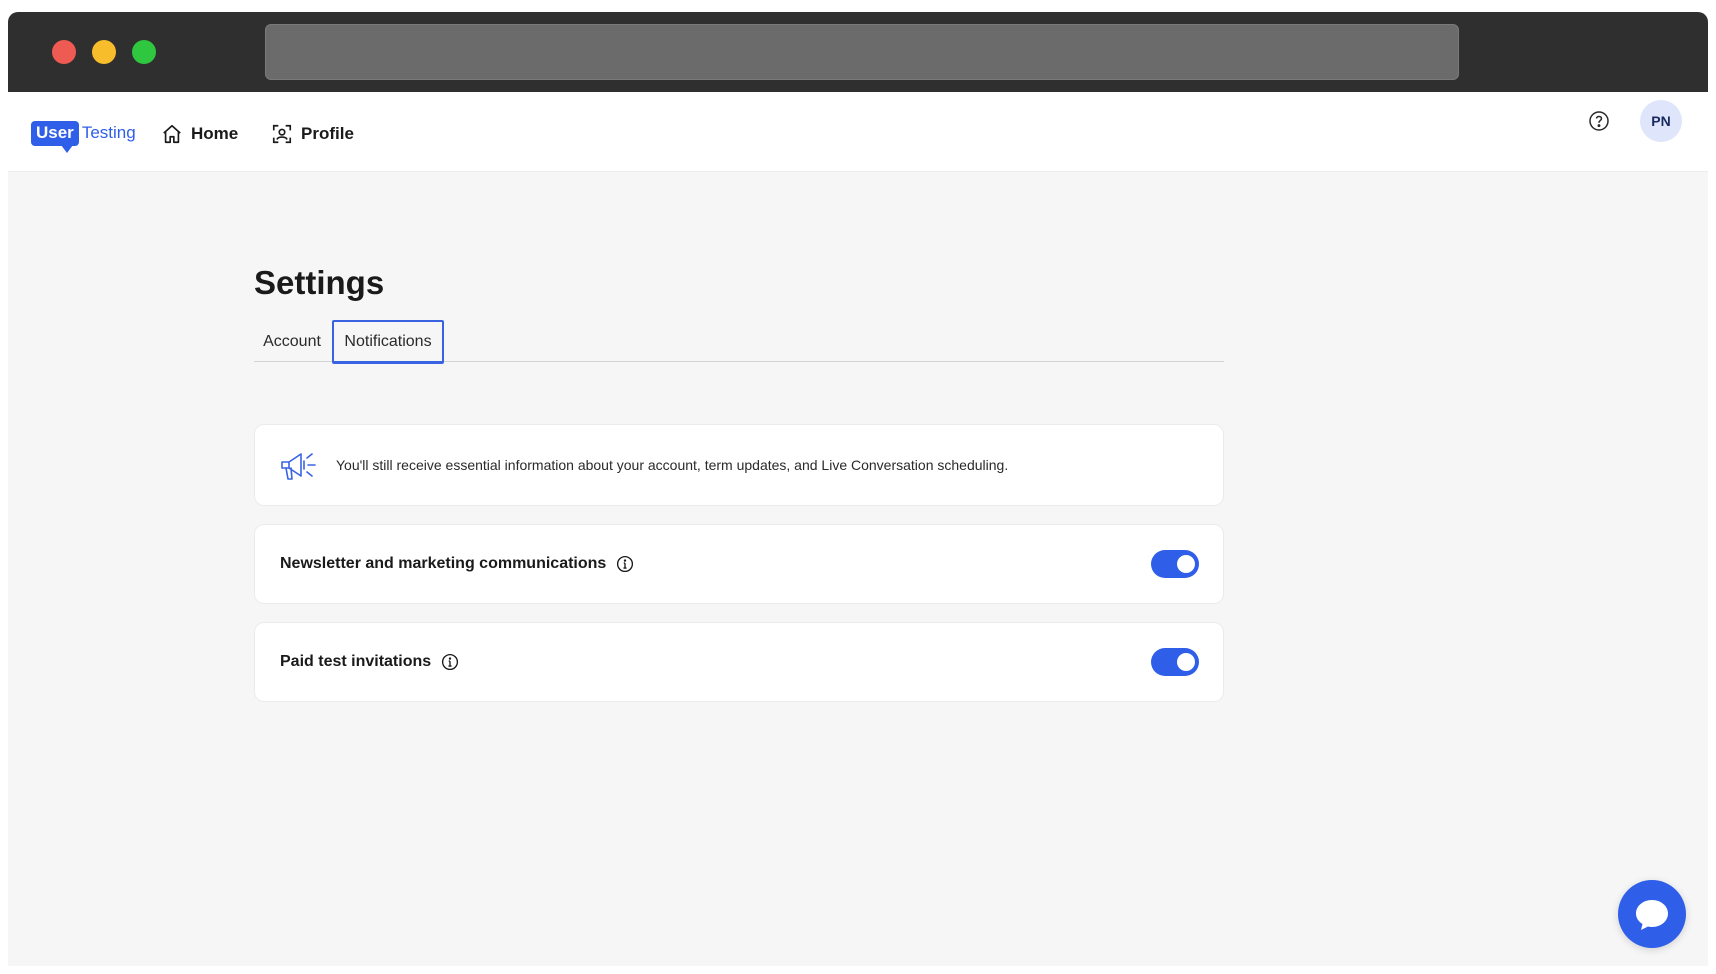 This screenshot has height=974, width=1716. What do you see at coordinates (108, 132) in the screenshot?
I see `logo-testing-text: Testing` at bounding box center [108, 132].